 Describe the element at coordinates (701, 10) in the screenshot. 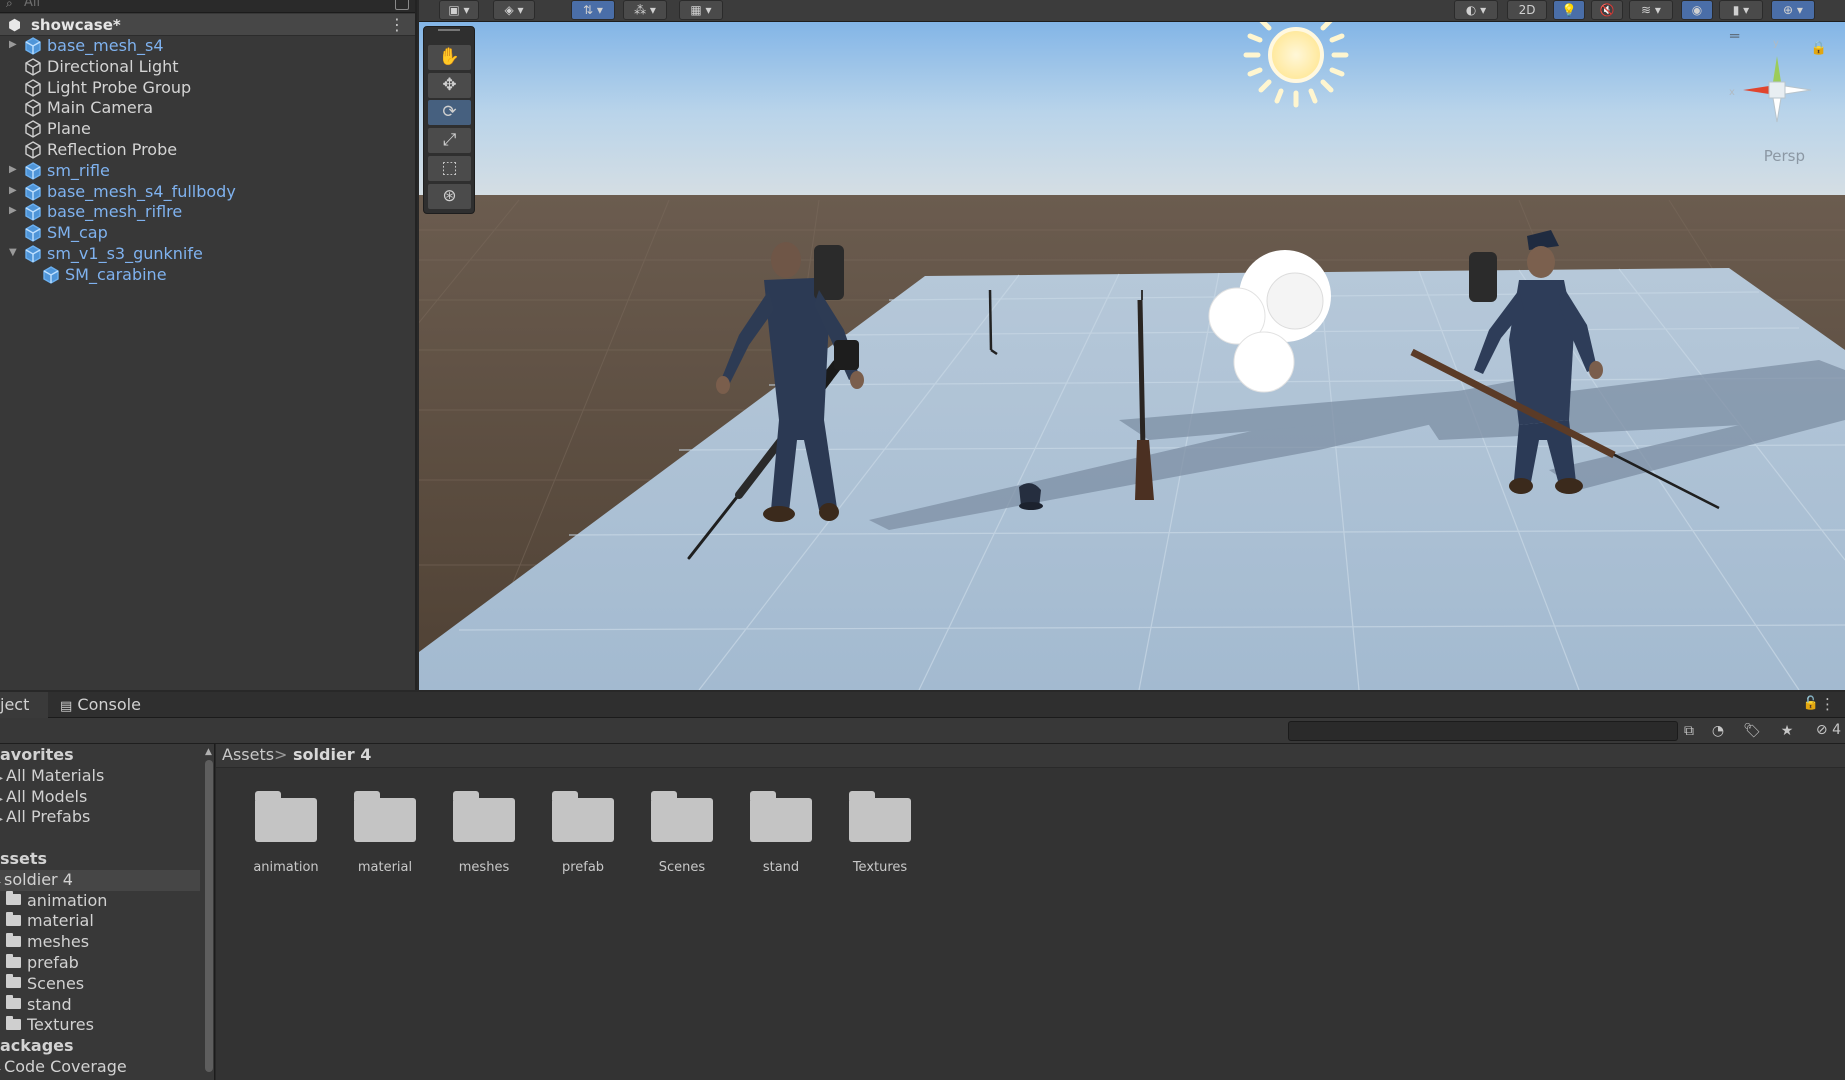

I see `grid-dropdown: ▦ ▾` at that location.